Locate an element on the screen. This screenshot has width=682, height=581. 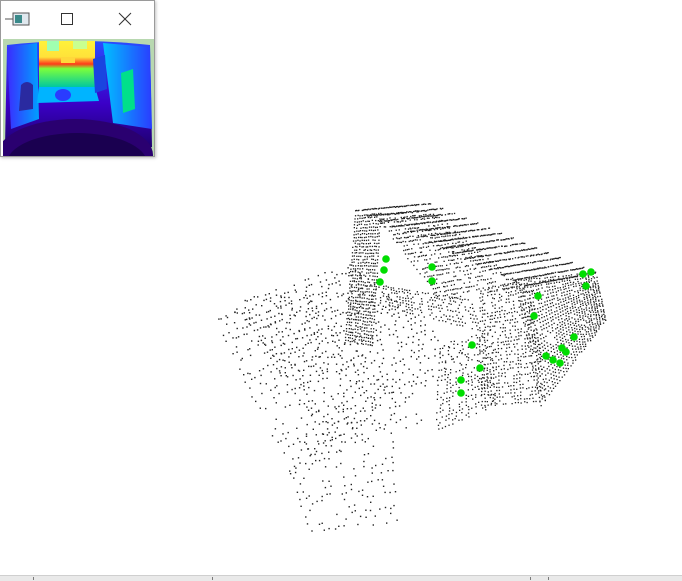
close-icon is located at coordinates (125, 19).